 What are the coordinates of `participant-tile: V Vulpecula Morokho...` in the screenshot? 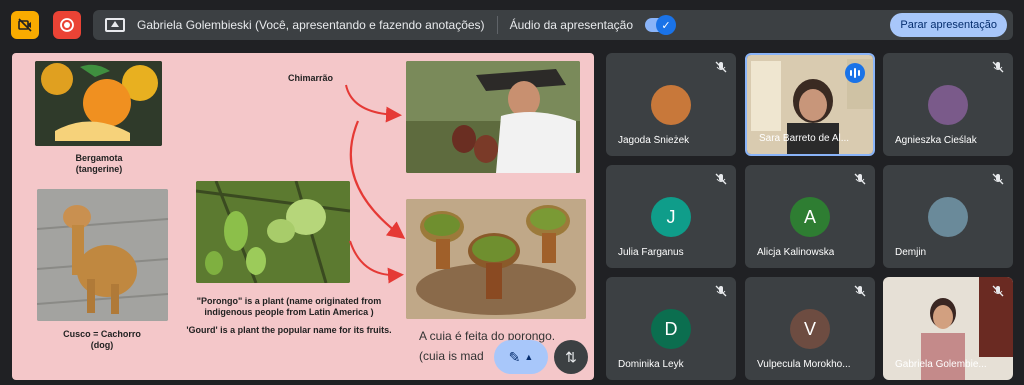 It's located at (810, 328).